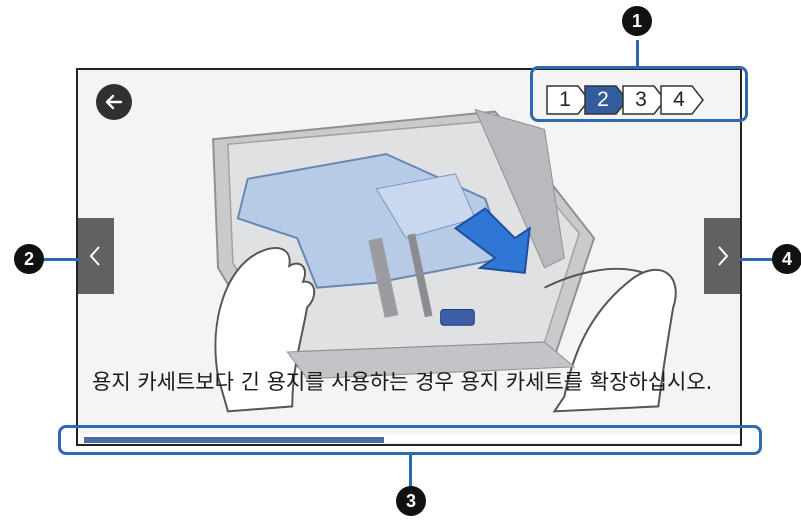  What do you see at coordinates (29, 259) in the screenshot?
I see `callout-2: 2` at bounding box center [29, 259].